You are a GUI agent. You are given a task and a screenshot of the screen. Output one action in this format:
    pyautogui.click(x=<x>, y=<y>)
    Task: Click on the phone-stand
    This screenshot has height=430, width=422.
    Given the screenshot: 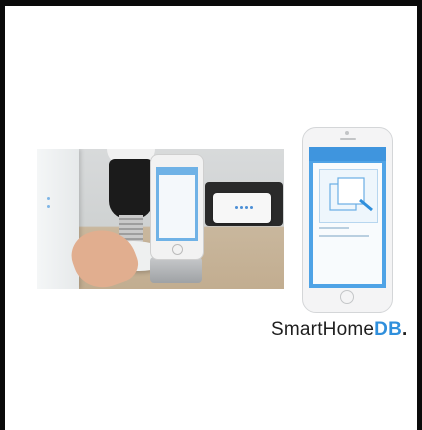 What is the action you would take?
    pyautogui.click(x=176, y=270)
    